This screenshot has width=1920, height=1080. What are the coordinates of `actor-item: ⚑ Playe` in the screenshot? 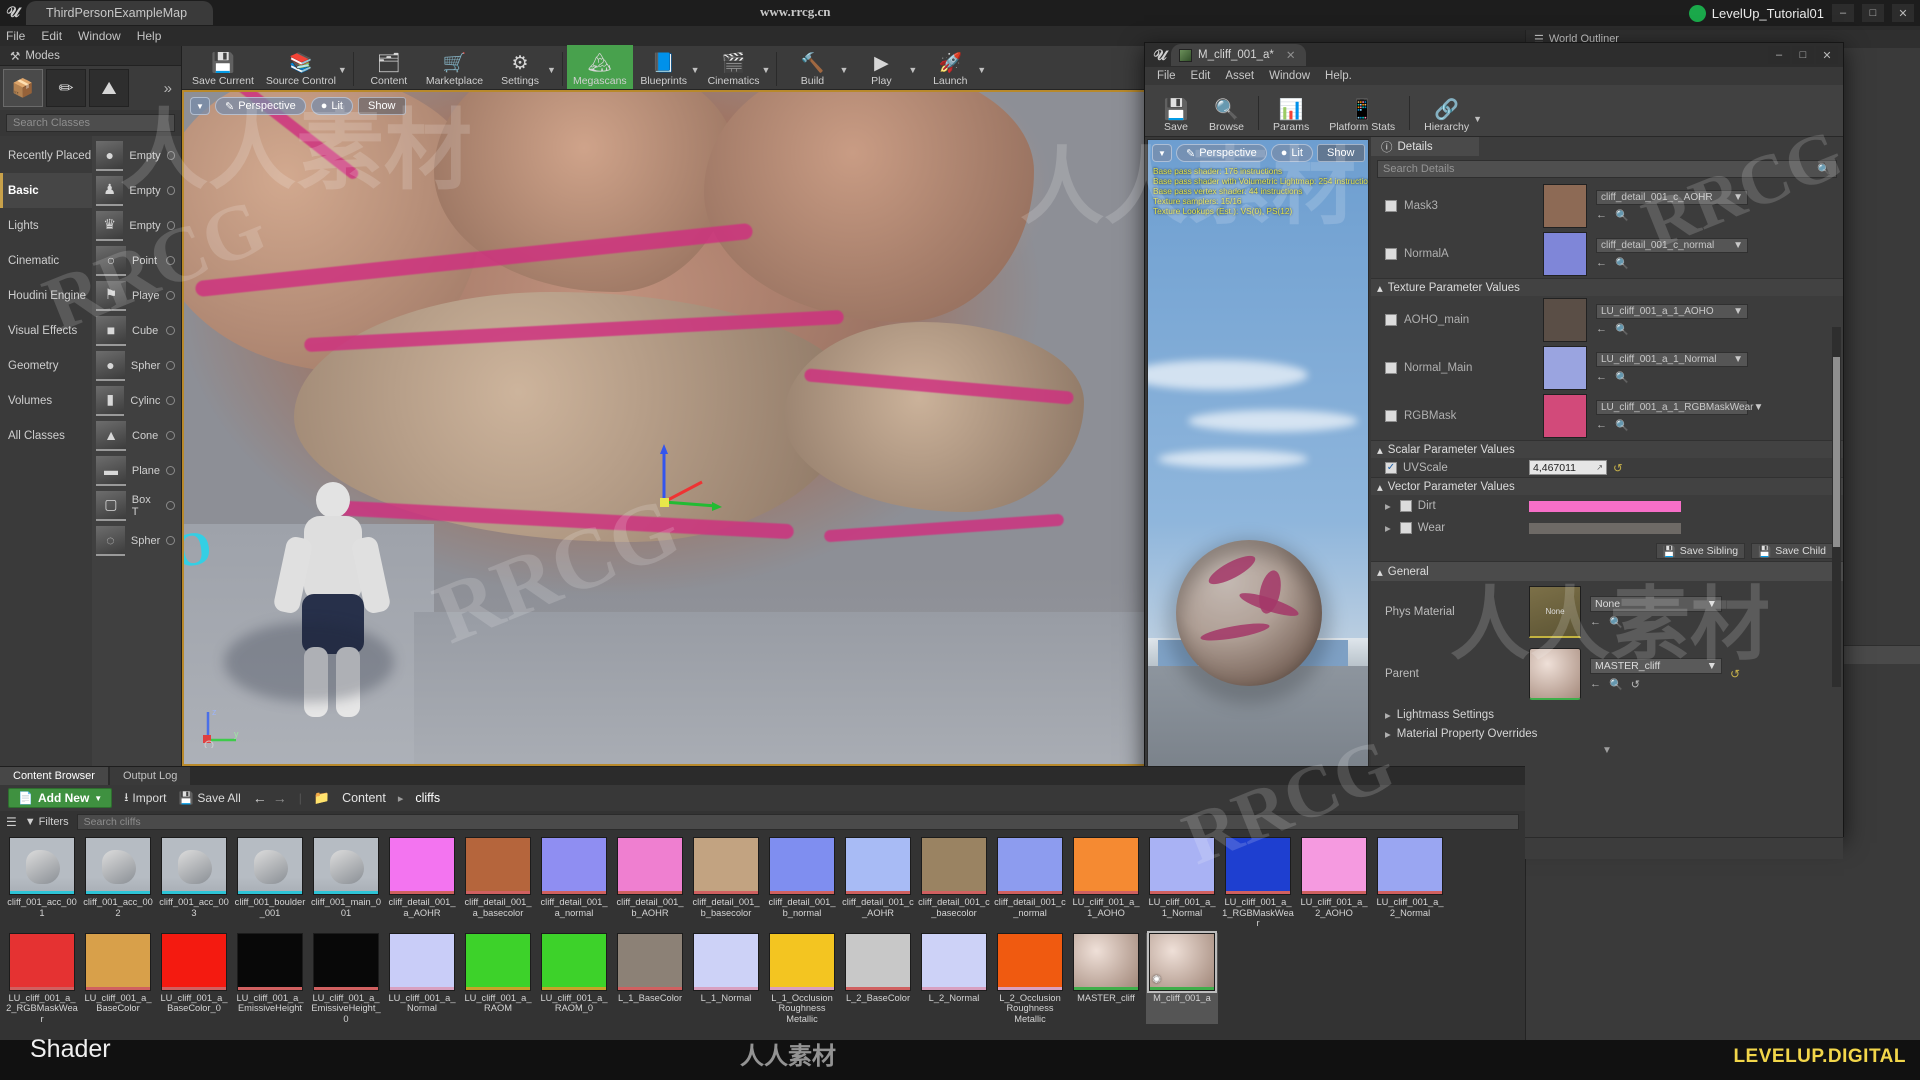 It's located at (136, 295).